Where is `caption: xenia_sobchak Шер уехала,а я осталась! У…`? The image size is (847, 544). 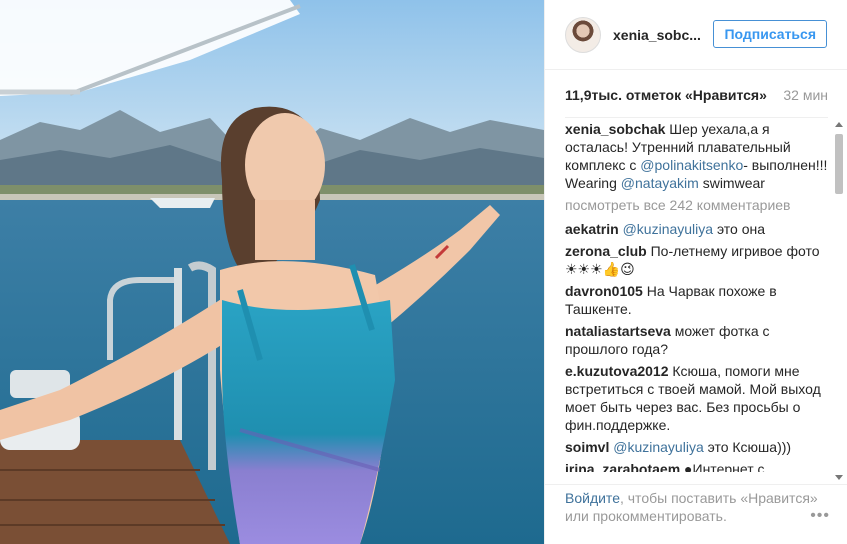
caption: xenia_sobchak Шер уехала,а я осталась! У… is located at coordinates (696, 156).